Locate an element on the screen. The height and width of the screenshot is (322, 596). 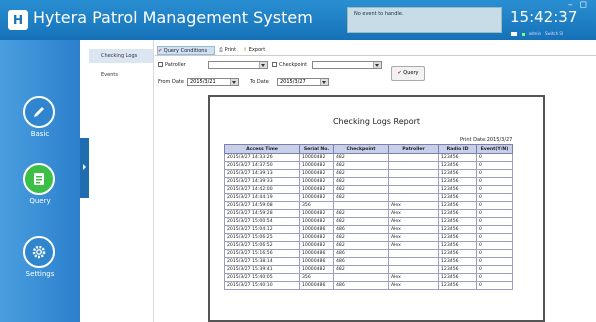
sub-navigation: Checking Logs Events is located at coordinates (121, 181).